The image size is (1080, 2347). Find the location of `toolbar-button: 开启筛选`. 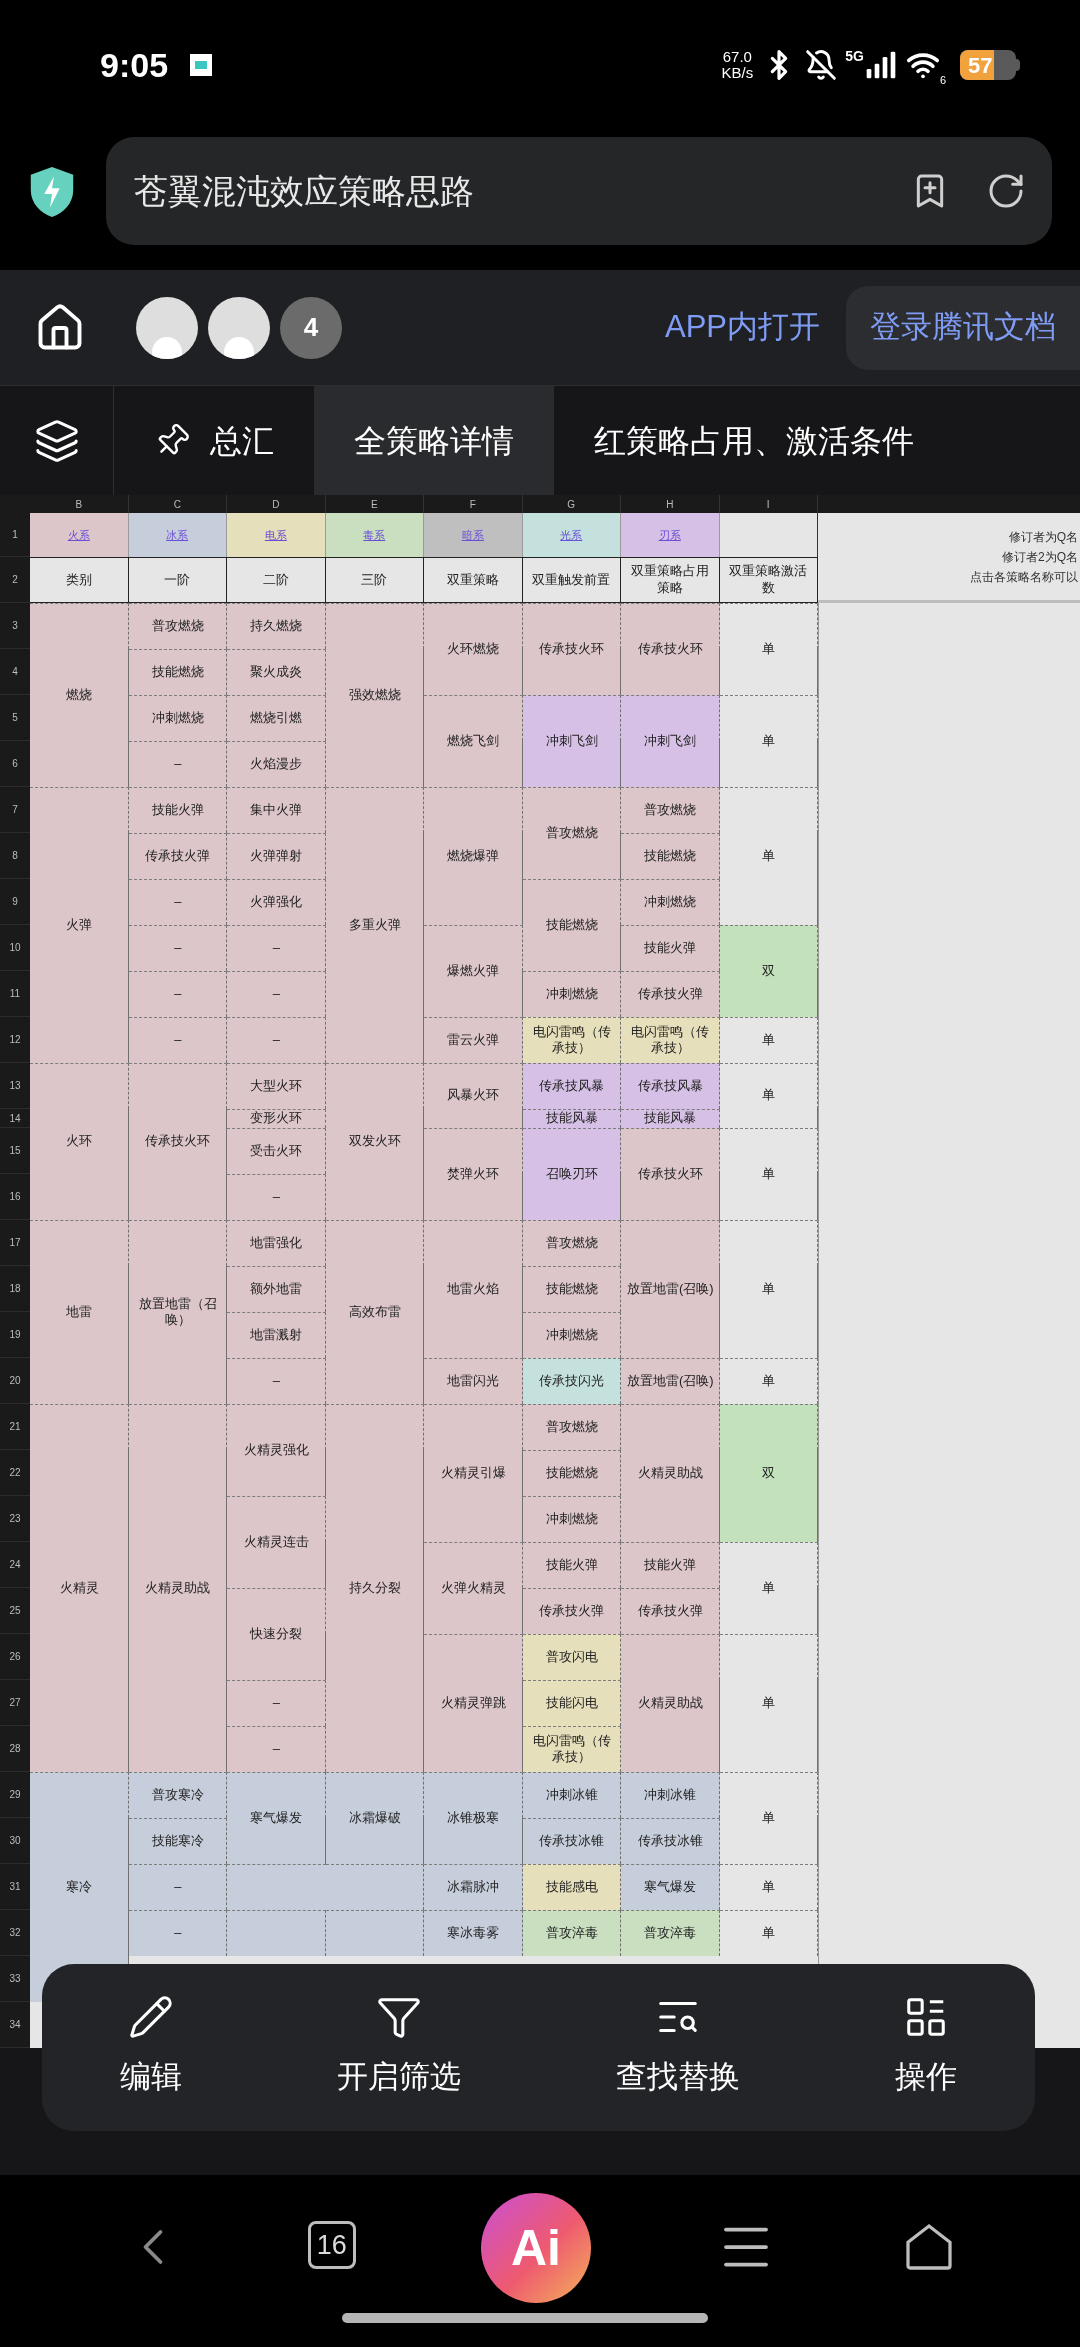

toolbar-button: 开启筛选 is located at coordinates (398, 2047).